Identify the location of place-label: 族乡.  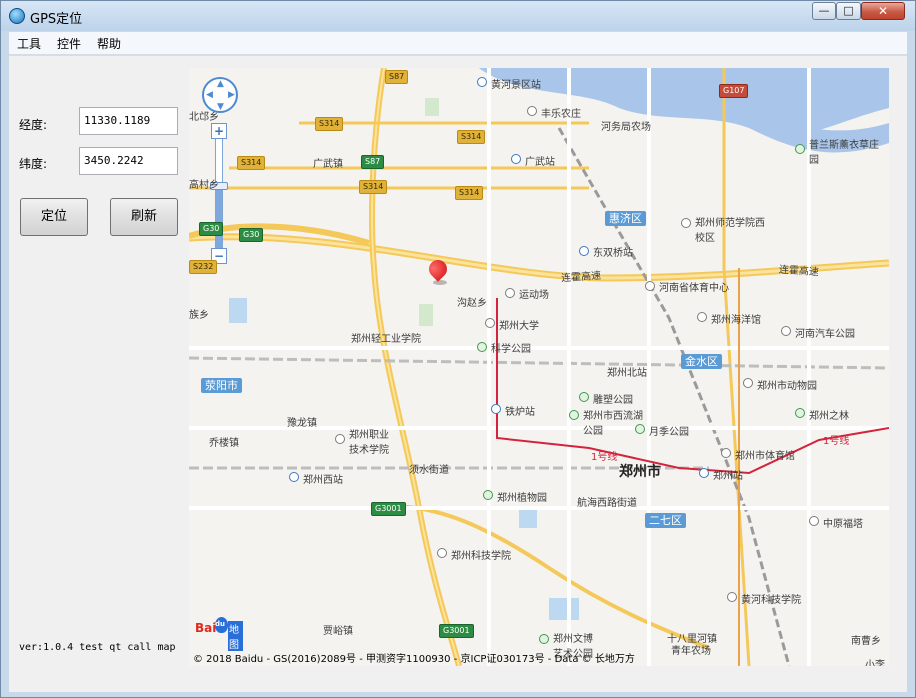
(199, 313).